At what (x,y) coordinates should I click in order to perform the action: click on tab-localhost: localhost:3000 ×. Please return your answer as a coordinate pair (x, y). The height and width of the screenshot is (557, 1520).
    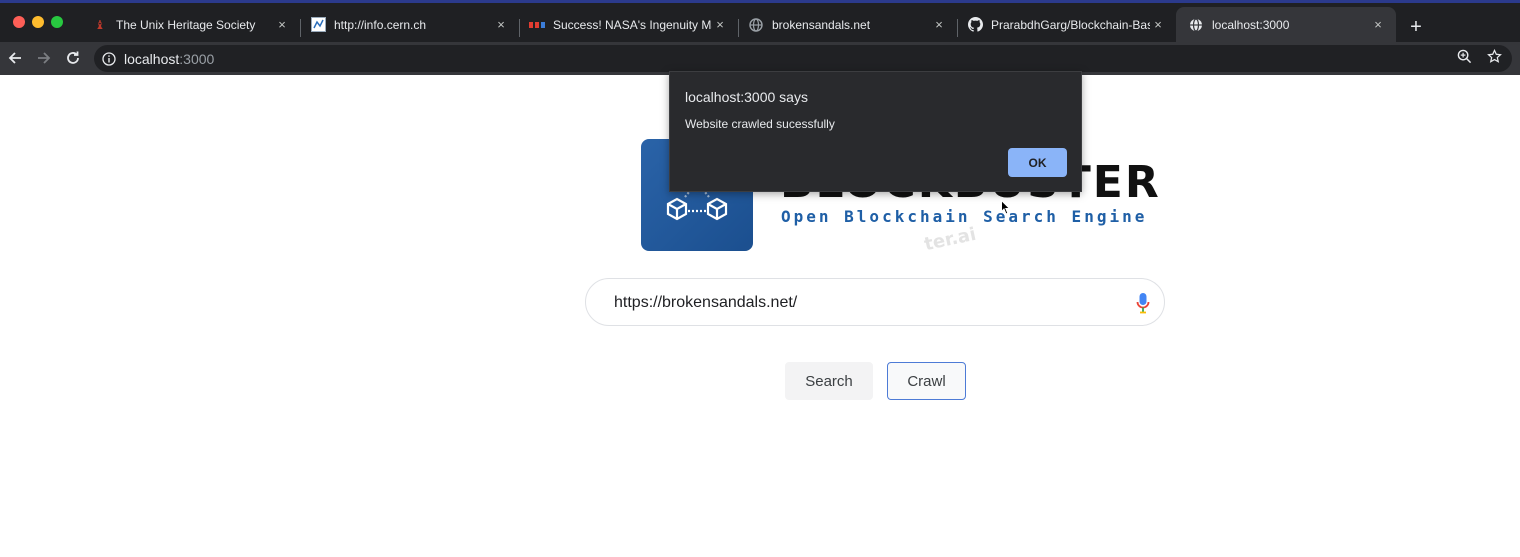
    Looking at the image, I should click on (1286, 24).